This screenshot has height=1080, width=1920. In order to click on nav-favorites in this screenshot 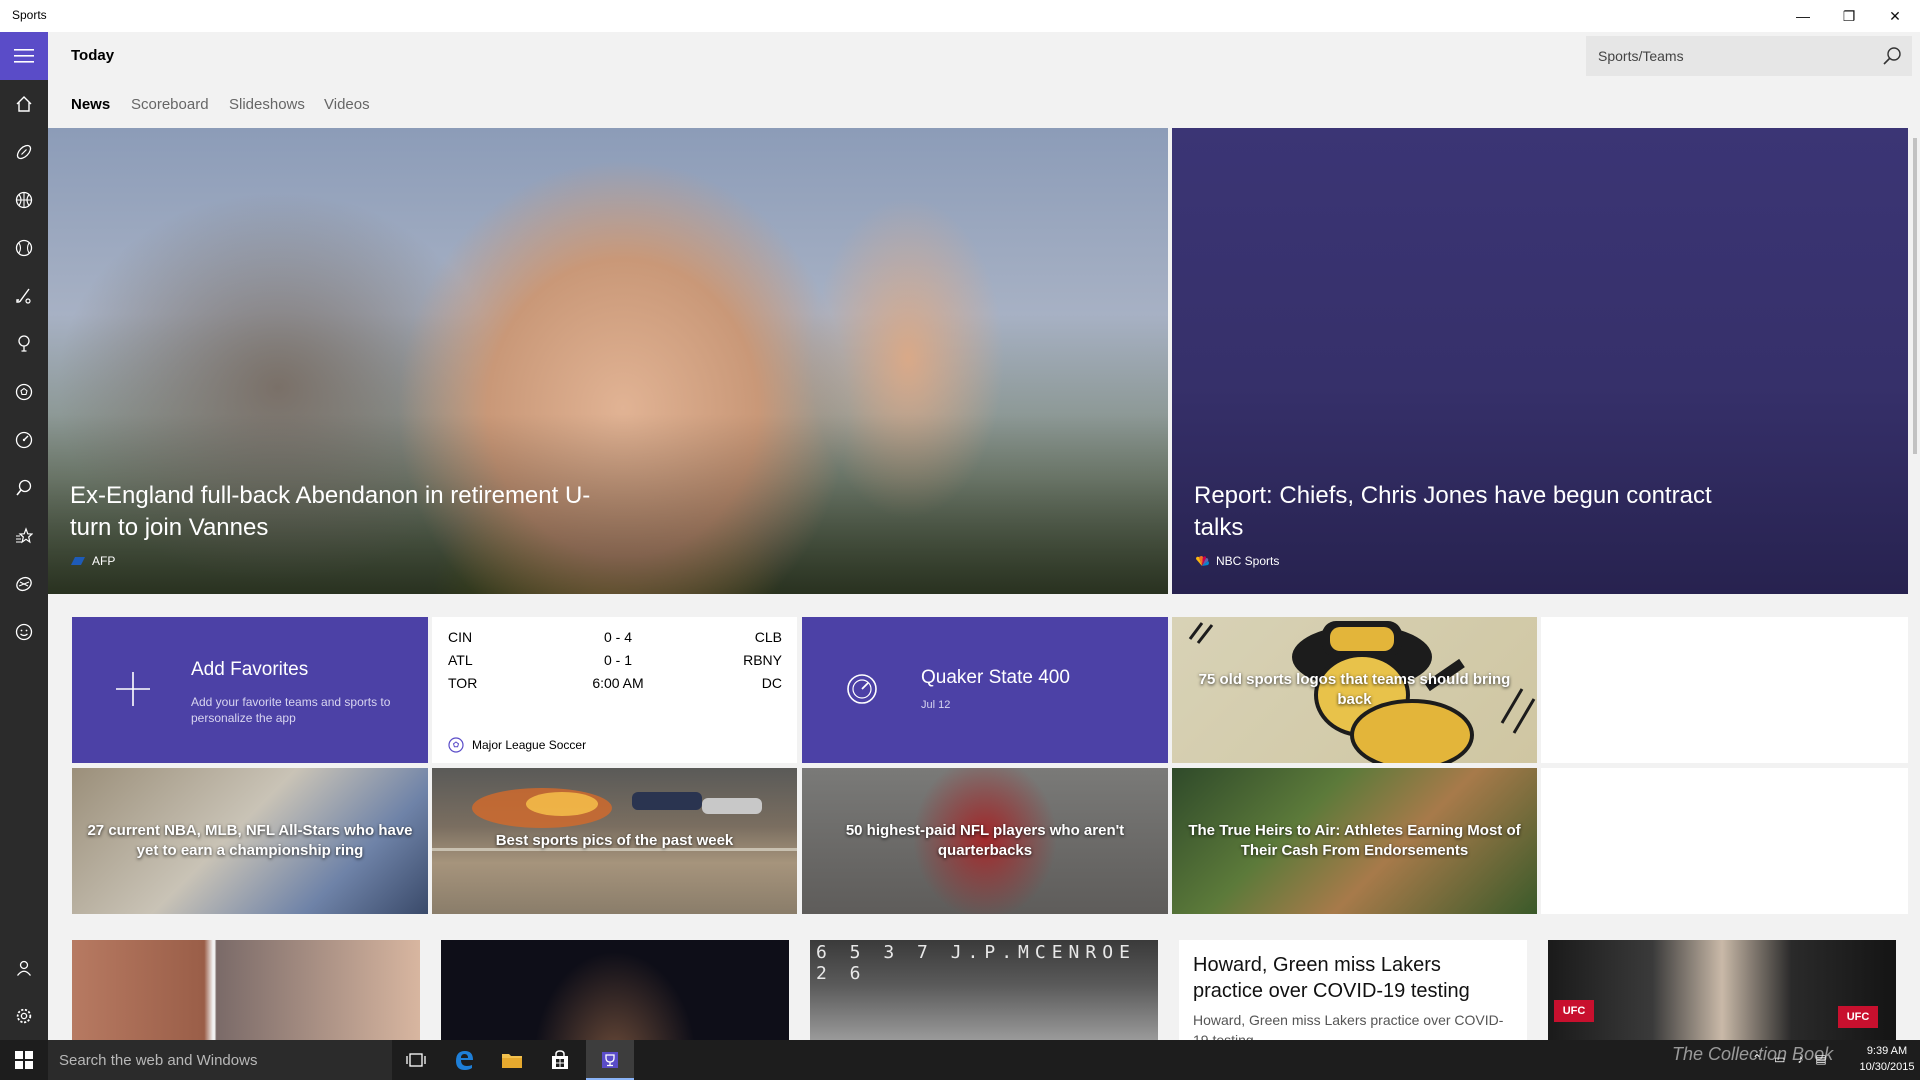, I will do `click(24, 536)`.